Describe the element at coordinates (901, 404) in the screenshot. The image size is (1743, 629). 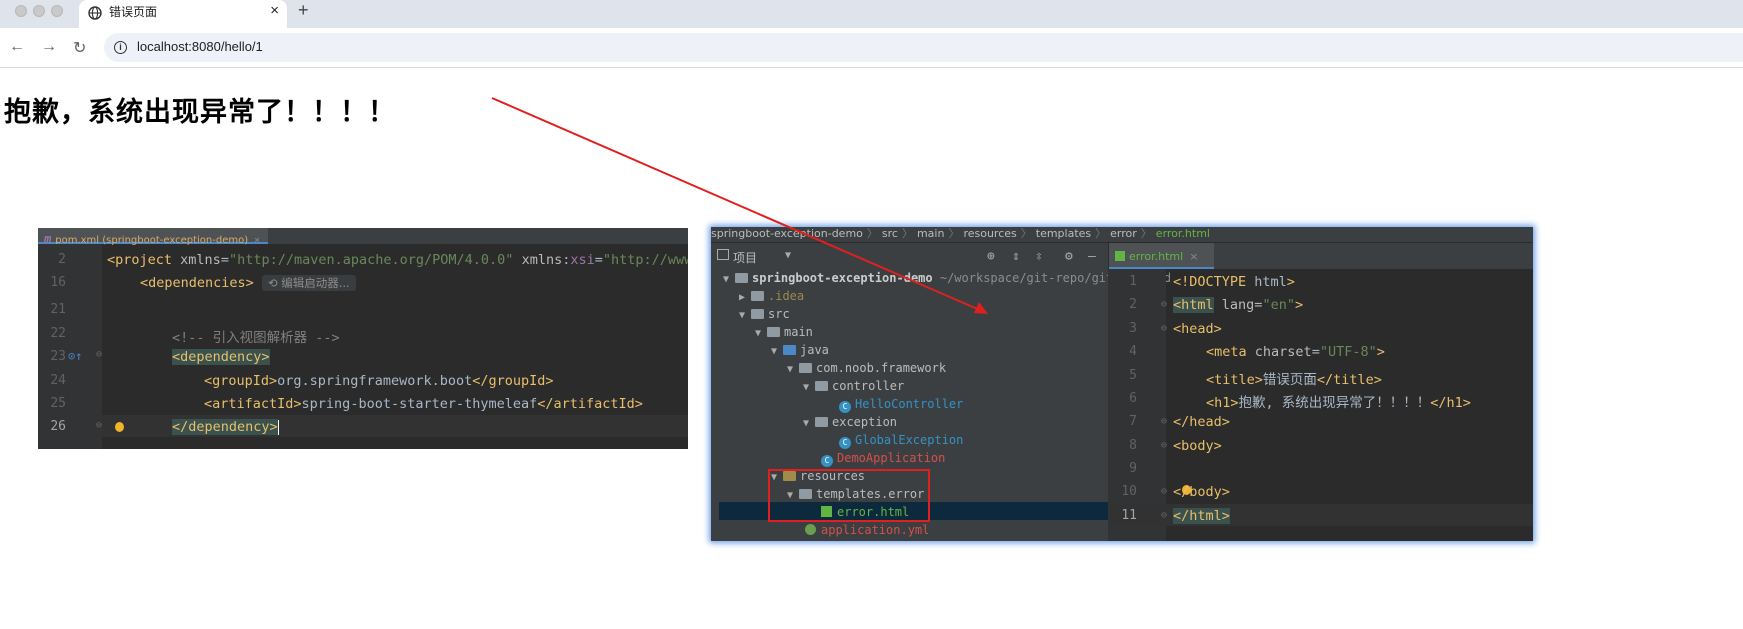
I see `tree-item-hellocontroller: C HelloController` at that location.